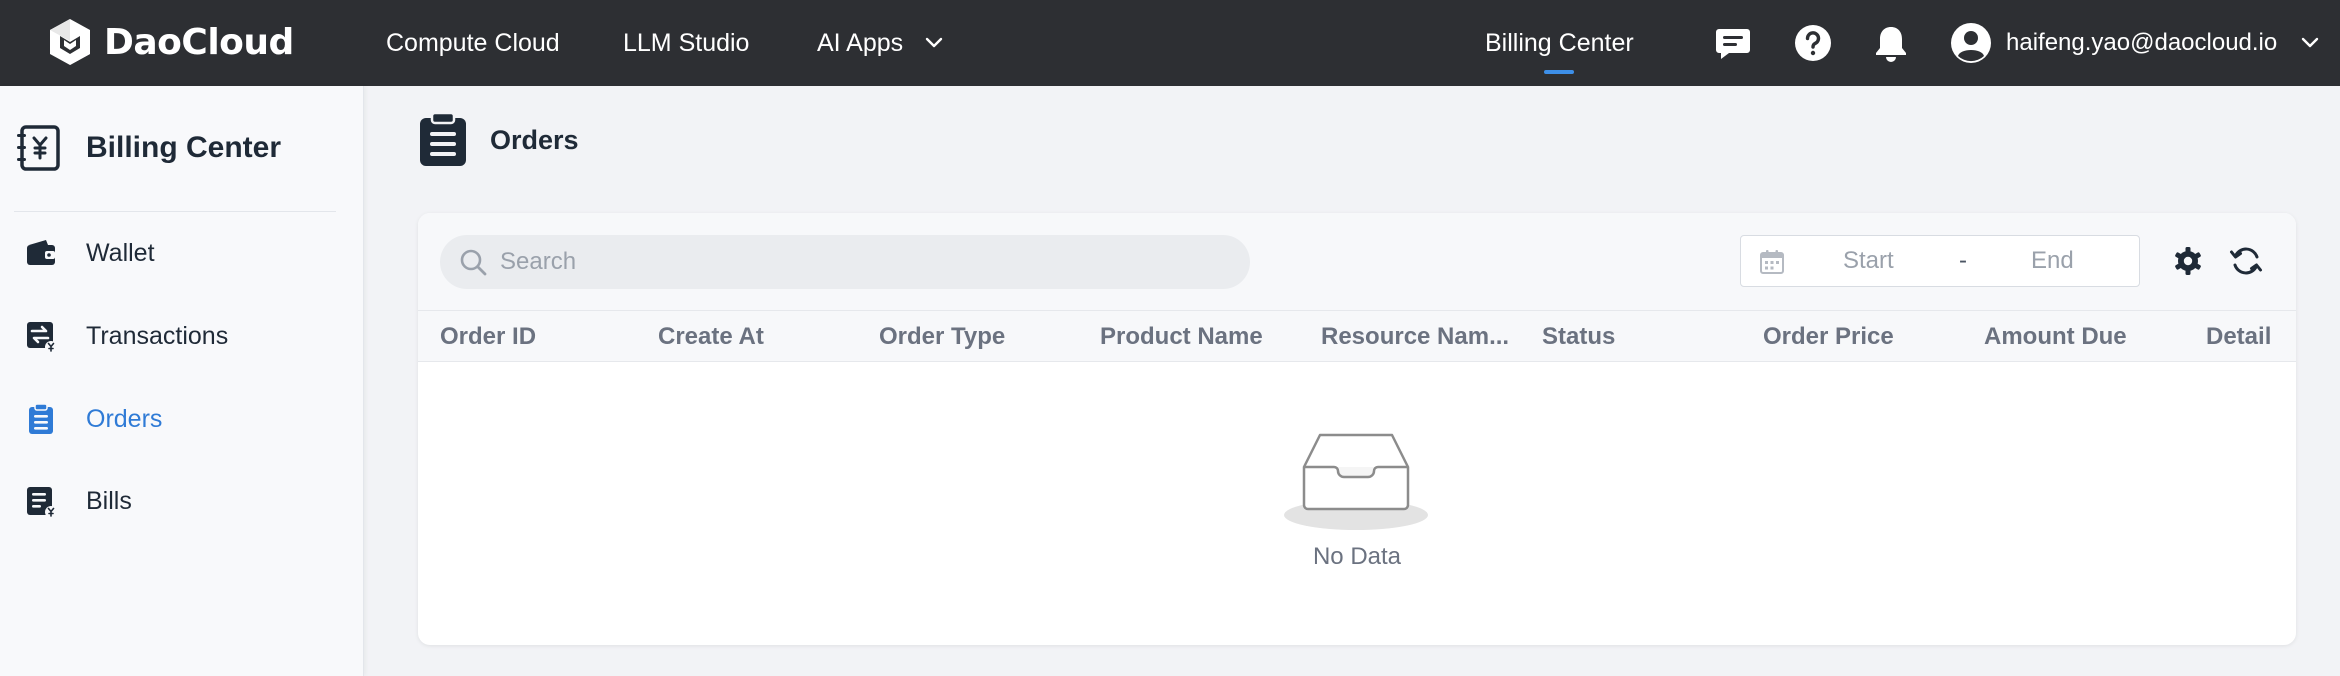  Describe the element at coordinates (860, 42) in the screenshot. I see `nav-item-label: AI Apps` at that location.